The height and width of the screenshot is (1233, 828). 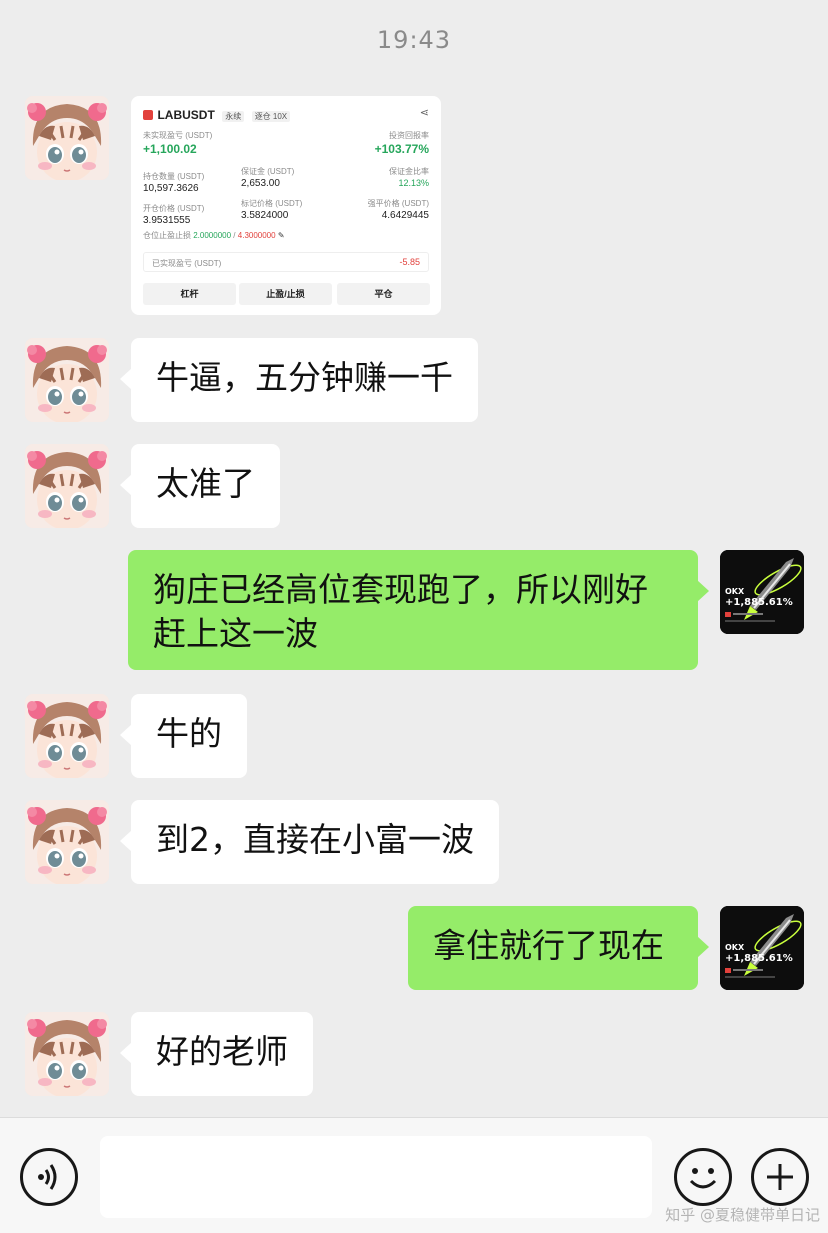 I want to click on edit-icon: ✎, so click(x=281, y=235).